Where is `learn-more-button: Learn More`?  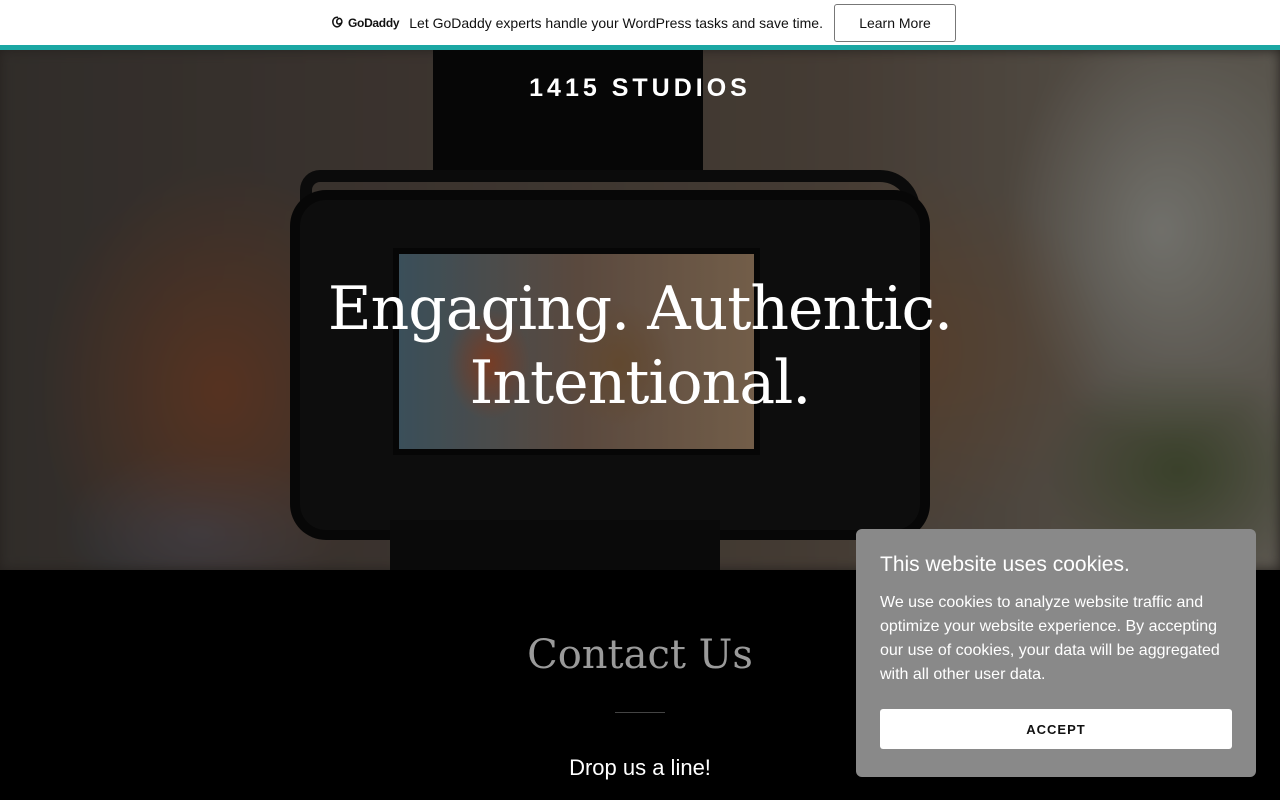 learn-more-button: Learn More is located at coordinates (894, 22).